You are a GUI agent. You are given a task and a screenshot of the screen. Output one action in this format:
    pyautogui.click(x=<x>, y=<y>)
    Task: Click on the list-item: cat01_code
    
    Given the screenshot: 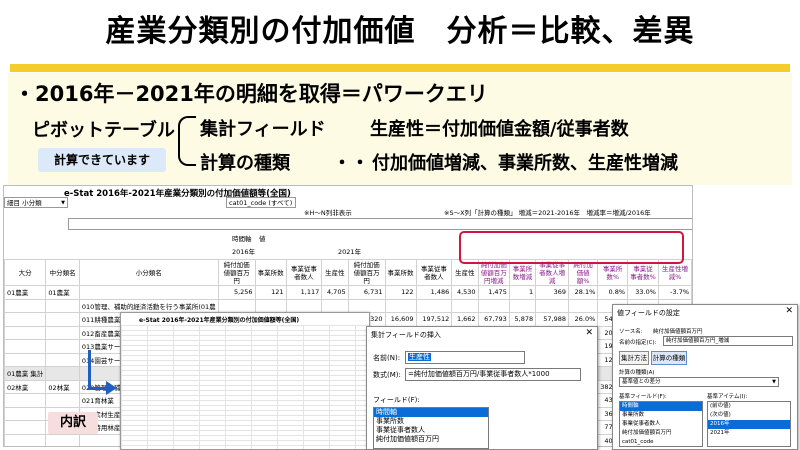 What is the action you would take?
    pyautogui.click(x=661, y=442)
    